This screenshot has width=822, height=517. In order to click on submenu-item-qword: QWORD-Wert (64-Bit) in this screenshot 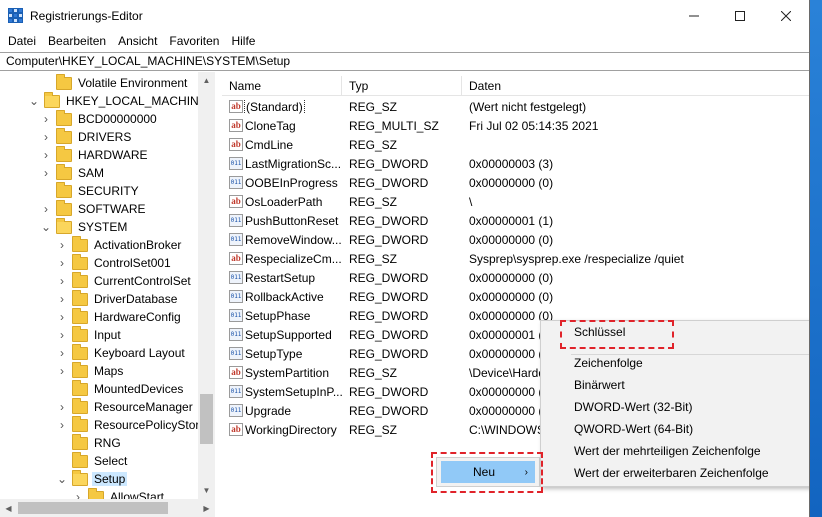, I will do `click(675, 429)`.